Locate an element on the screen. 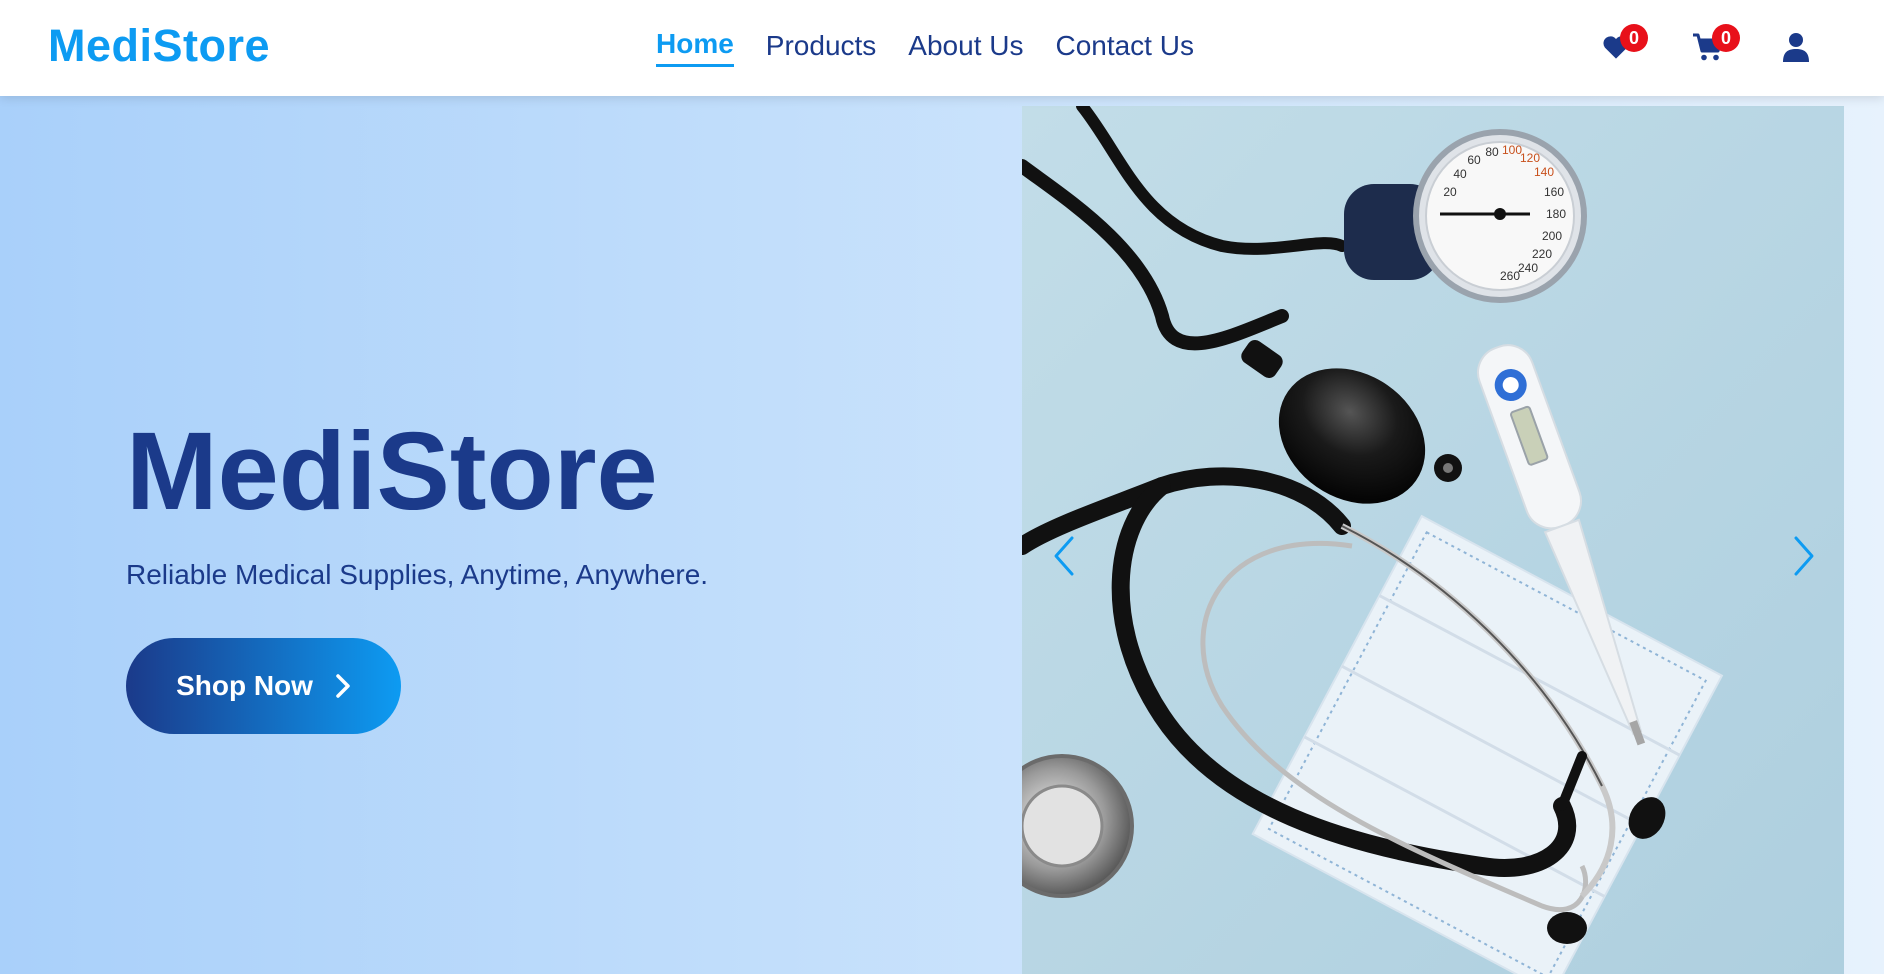  cart-button: 0 is located at coordinates (1715, 44).